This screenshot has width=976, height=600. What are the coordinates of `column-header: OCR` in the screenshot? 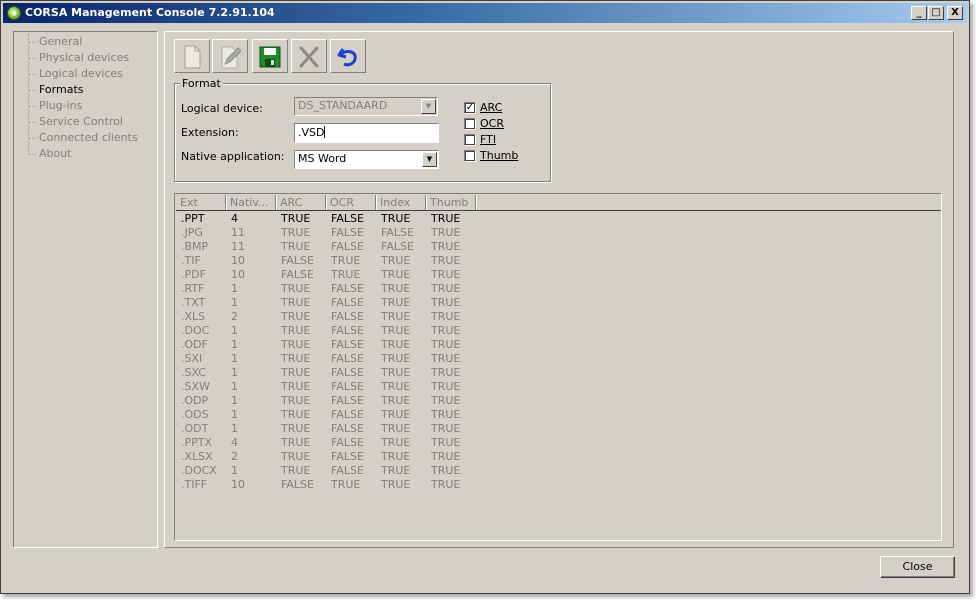 It's located at (351, 202).